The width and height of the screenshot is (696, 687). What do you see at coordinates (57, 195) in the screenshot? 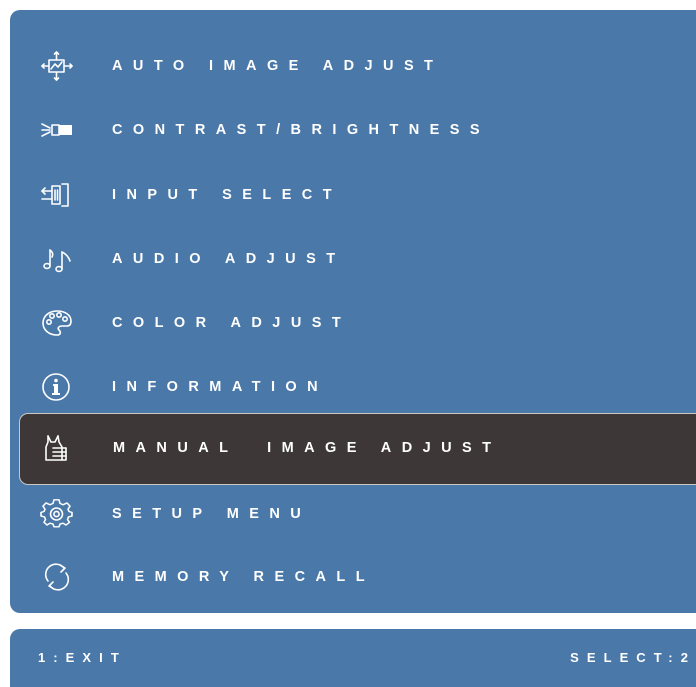
I see `input-select-icon` at bounding box center [57, 195].